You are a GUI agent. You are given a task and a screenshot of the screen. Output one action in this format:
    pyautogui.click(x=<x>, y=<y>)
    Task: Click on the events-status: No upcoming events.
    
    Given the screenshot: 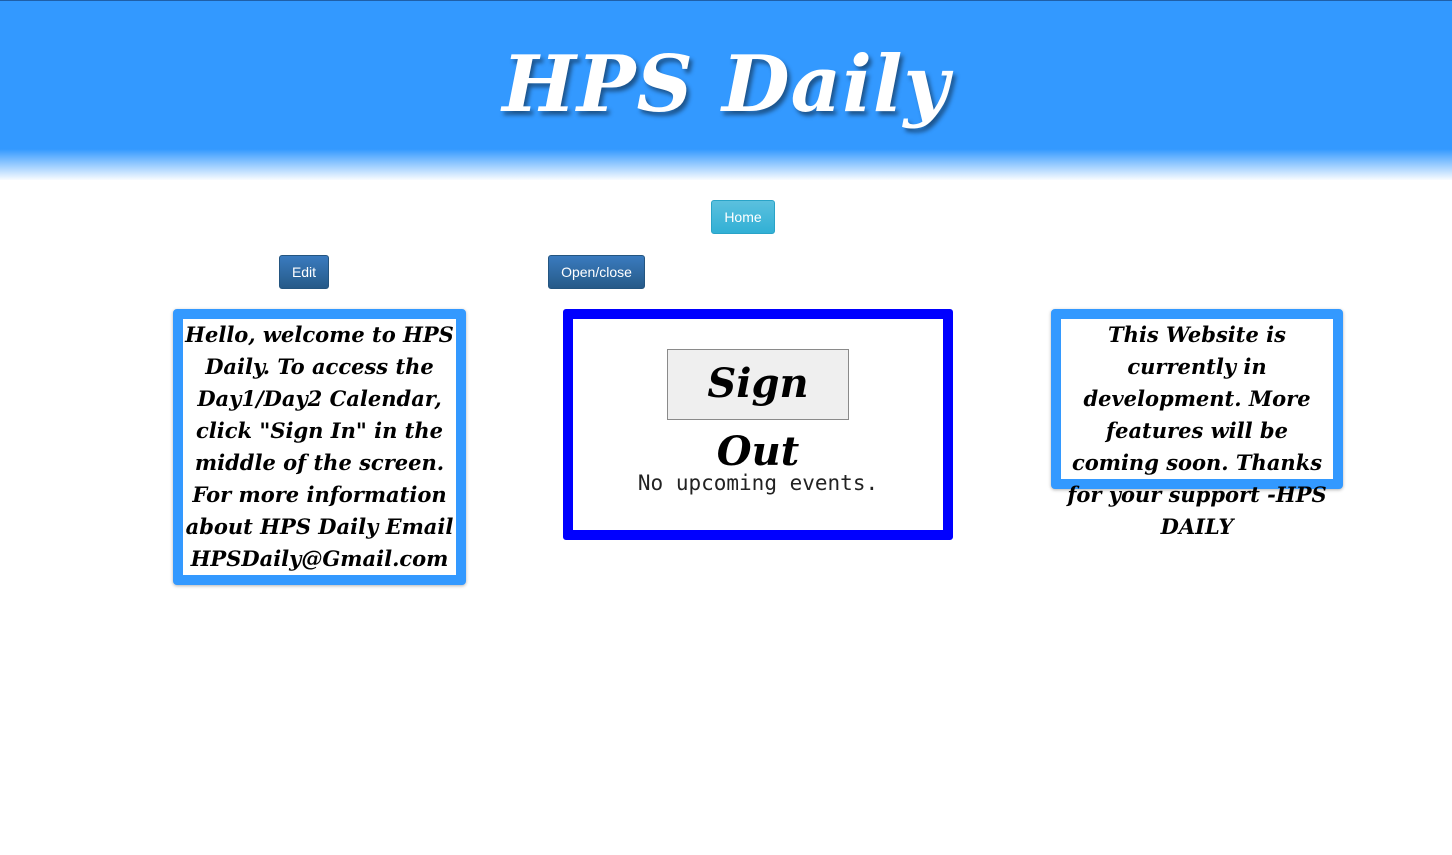 What is the action you would take?
    pyautogui.click(x=758, y=483)
    